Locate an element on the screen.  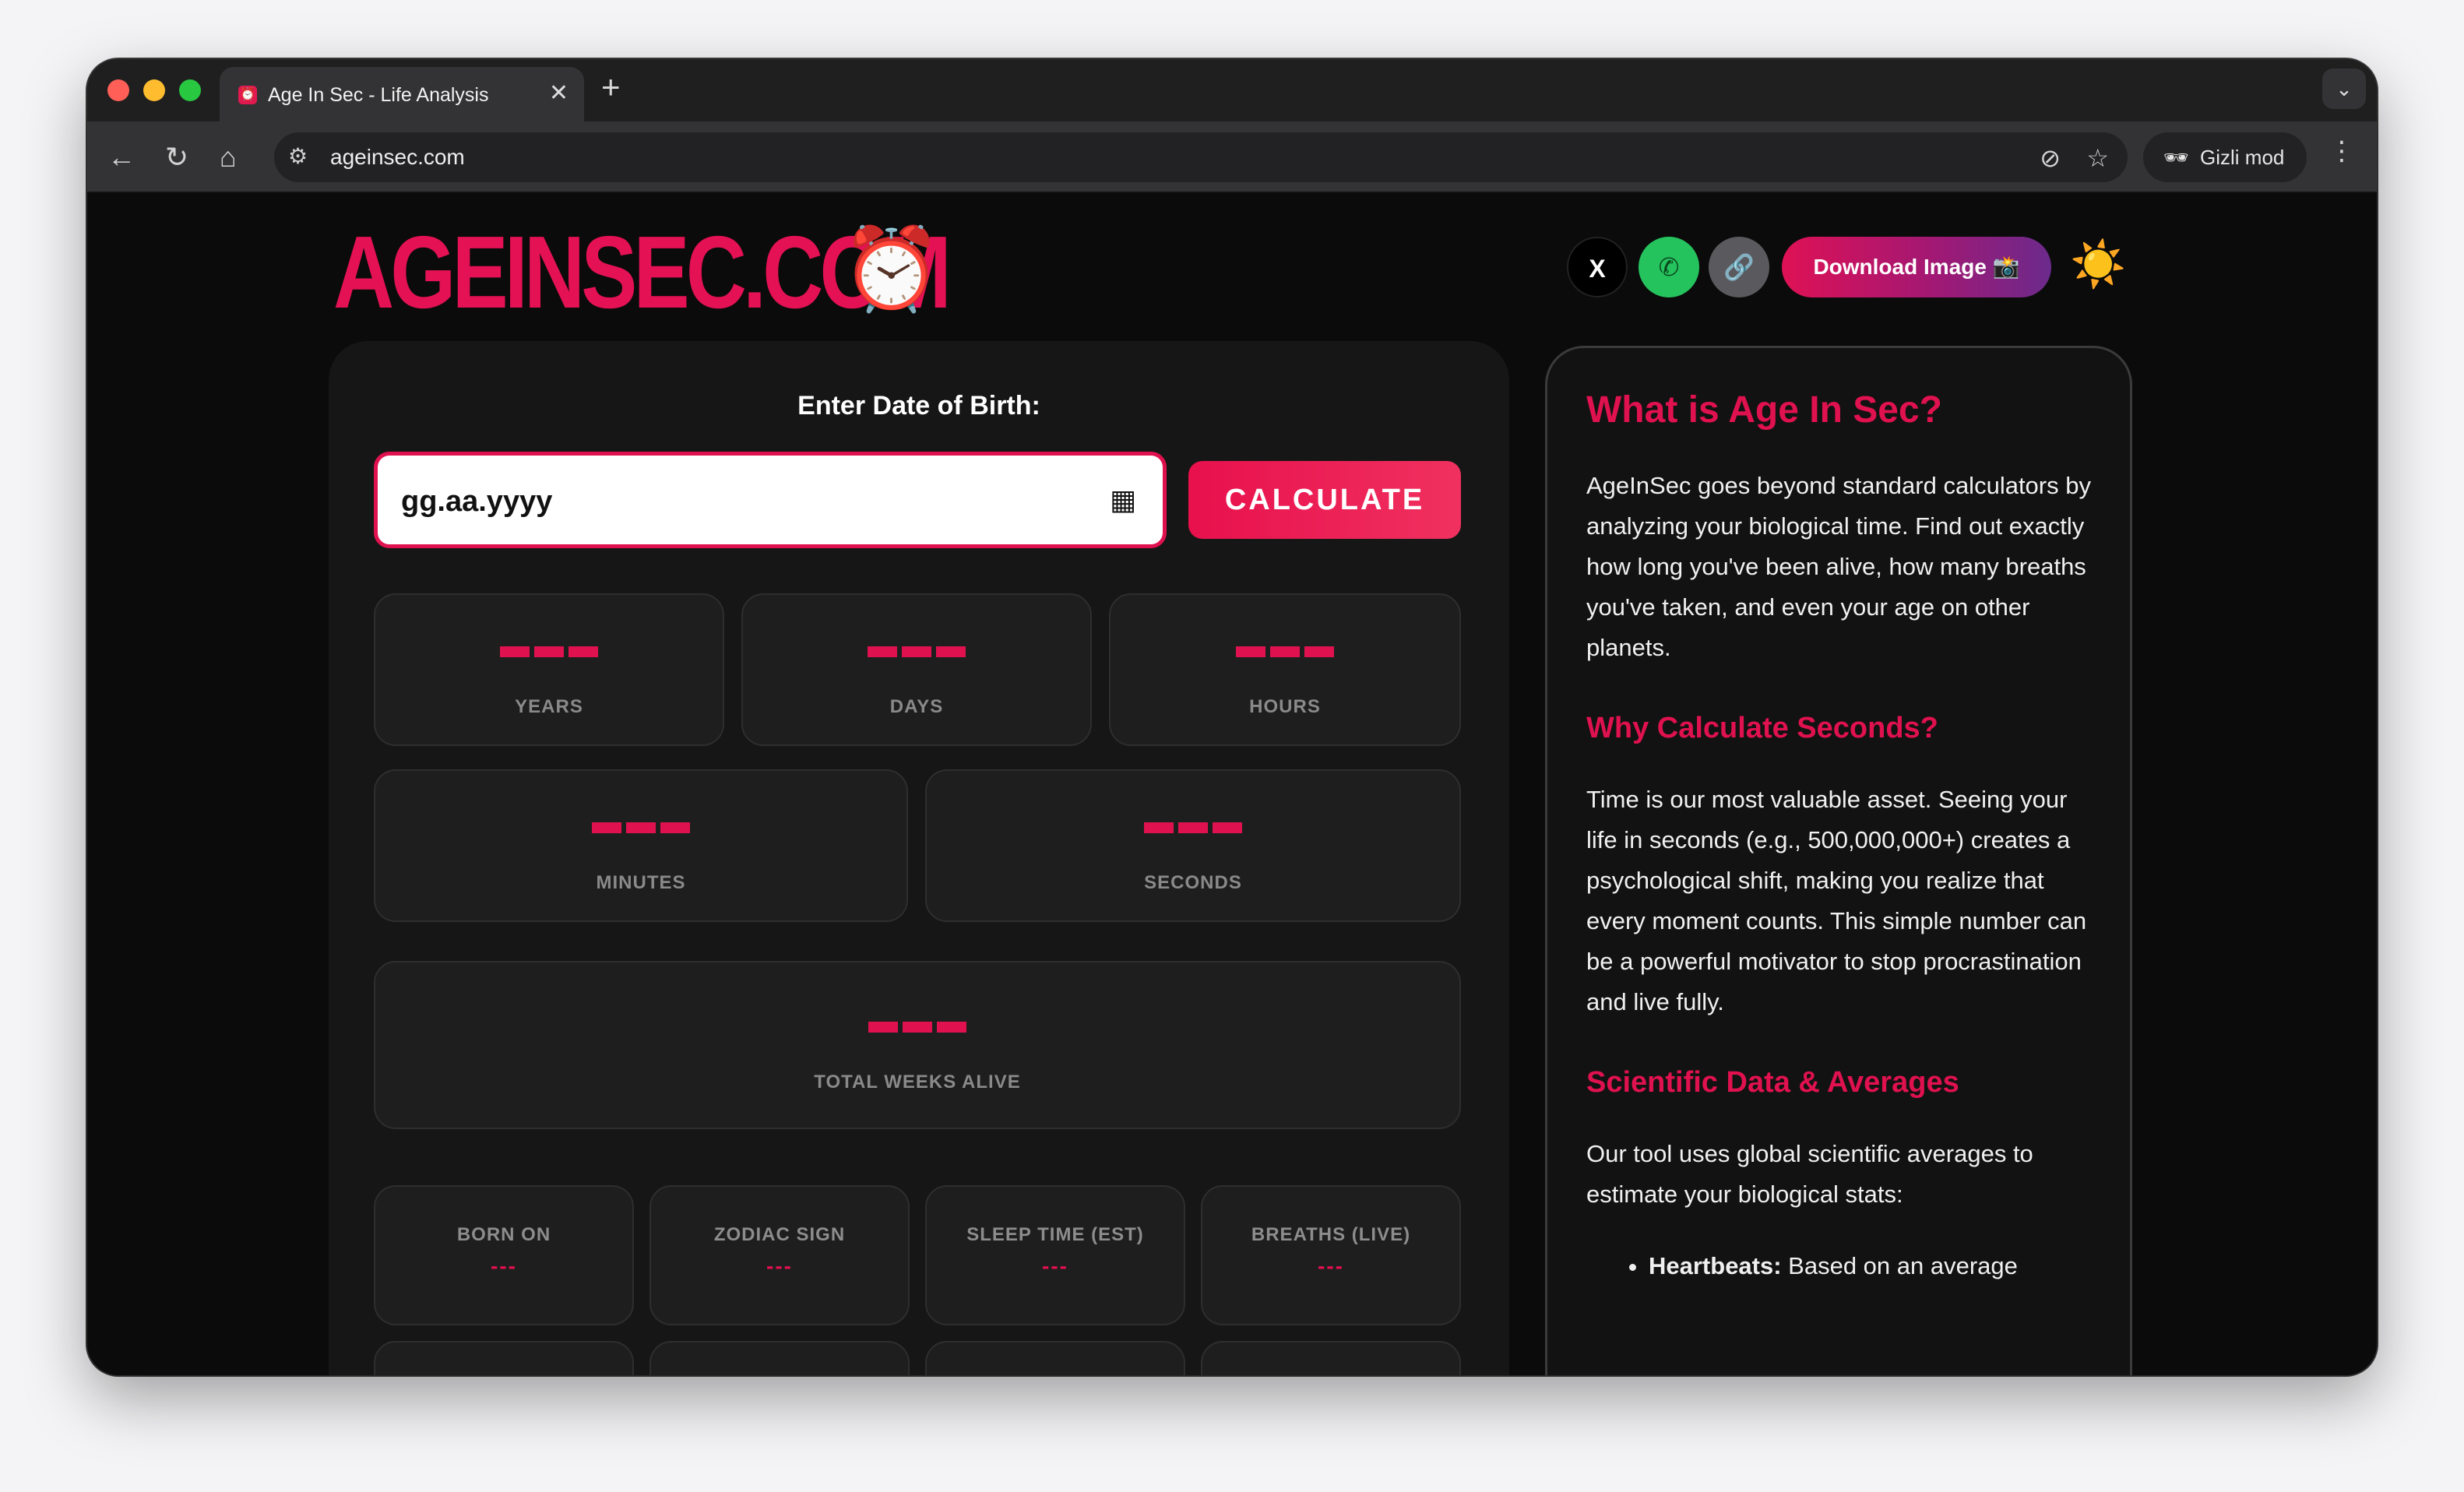
stat-label: TOTAL WEEKS ALIVE is located at coordinates (918, 1082).